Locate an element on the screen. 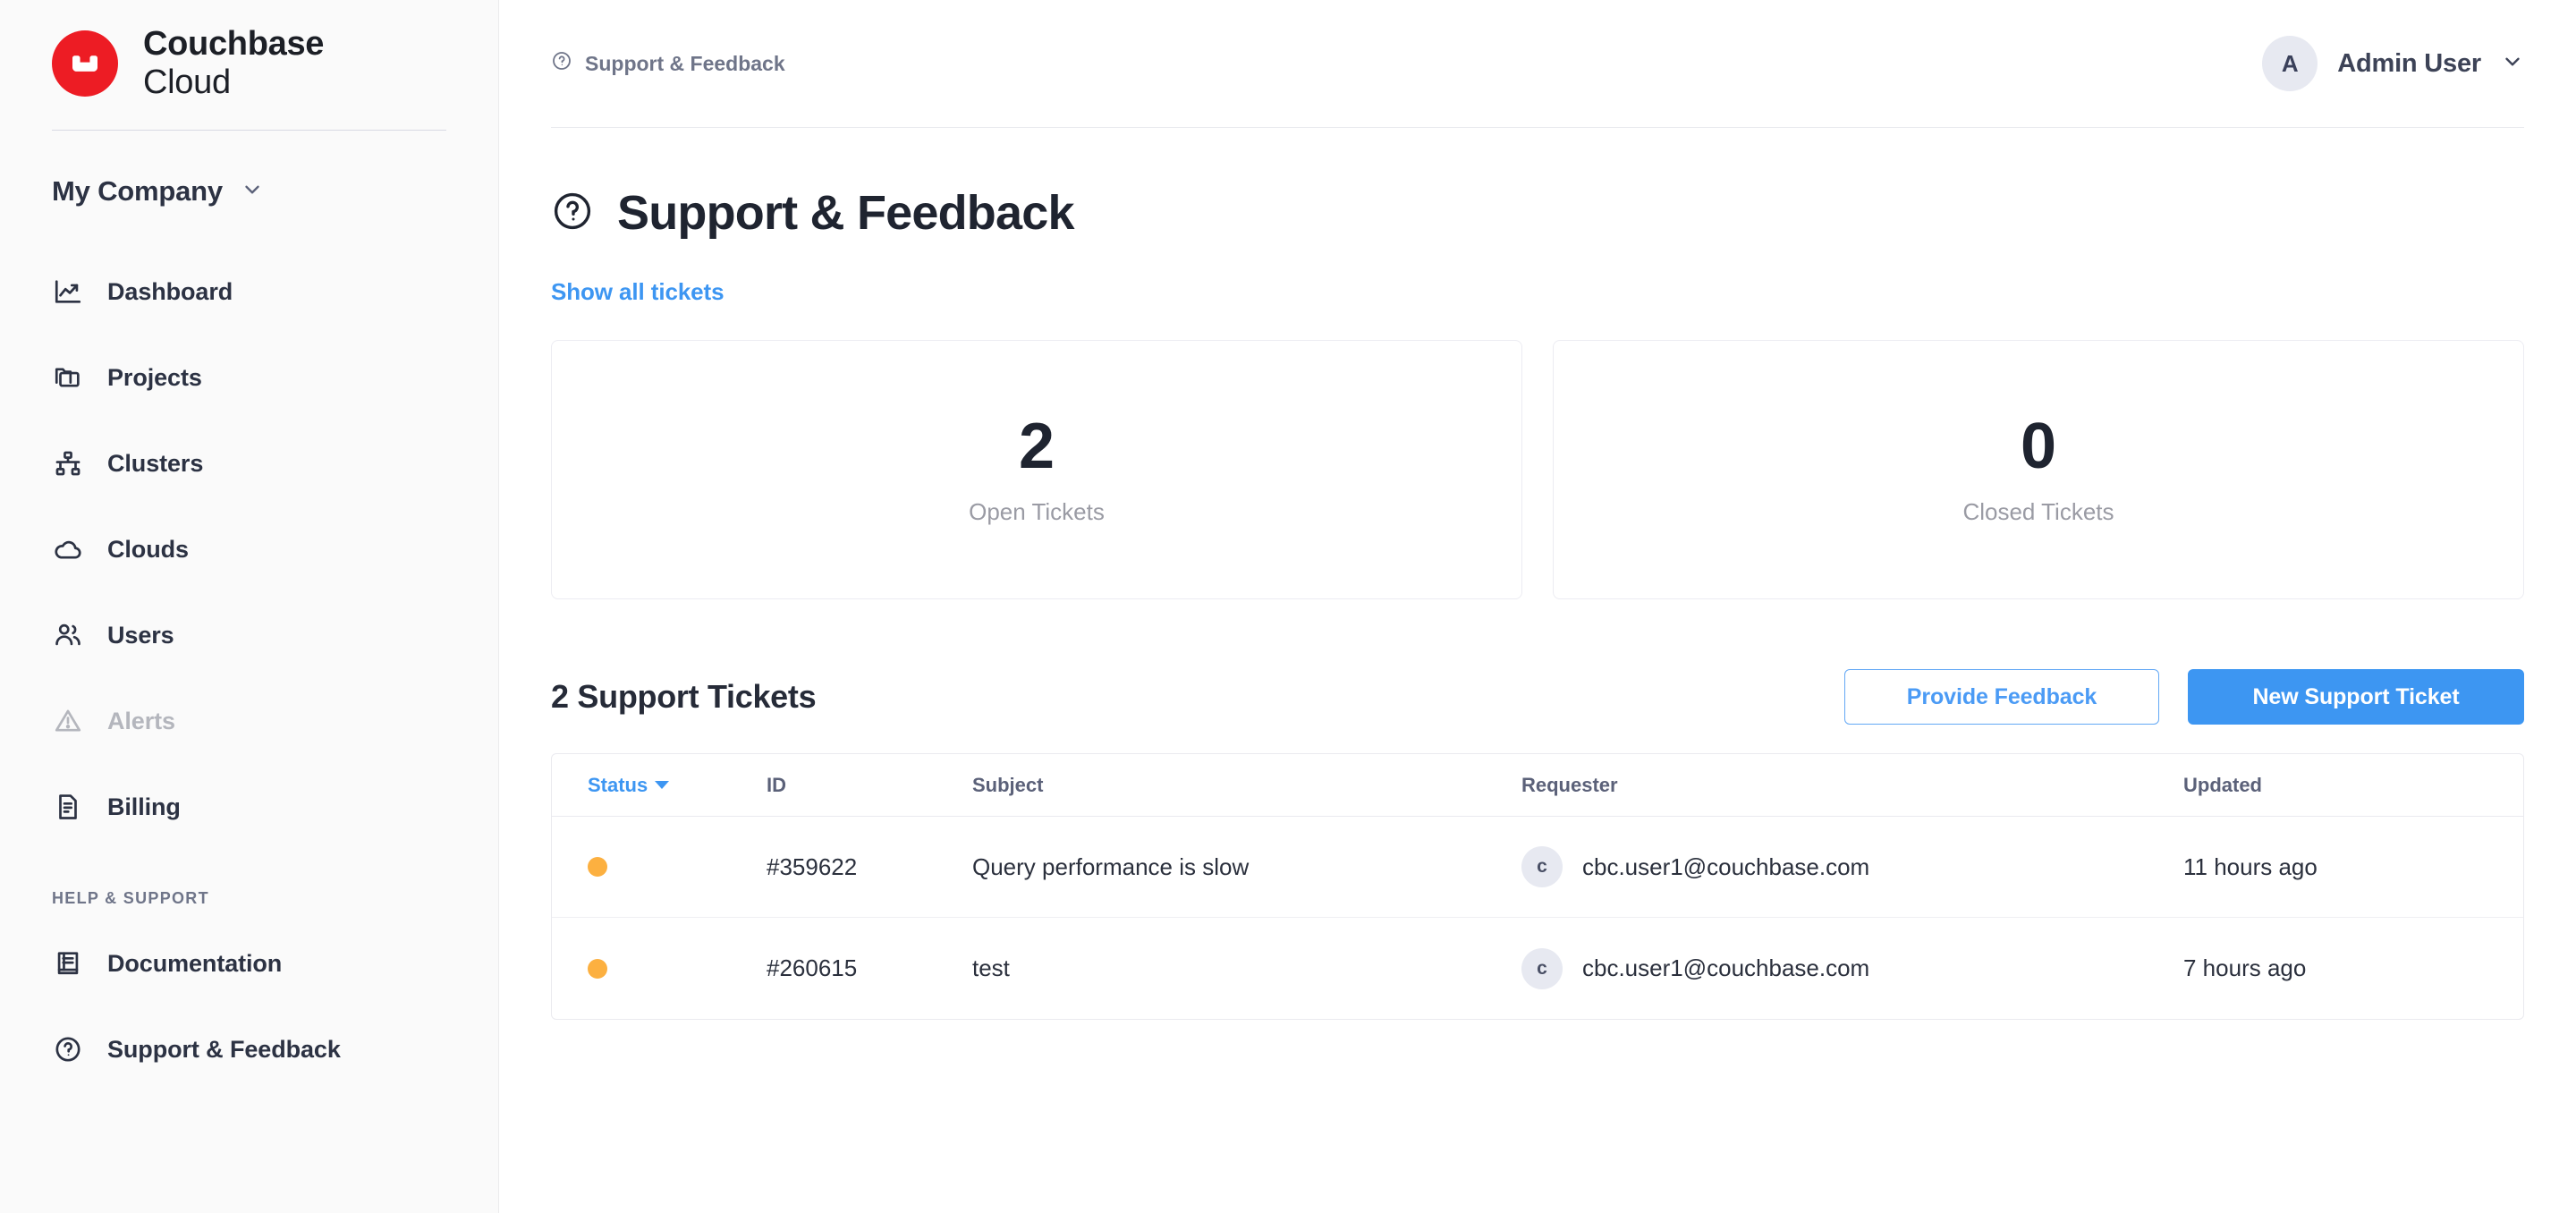 The width and height of the screenshot is (2576, 1213). sidebar-item-alerts: Alerts is located at coordinates (249, 721).